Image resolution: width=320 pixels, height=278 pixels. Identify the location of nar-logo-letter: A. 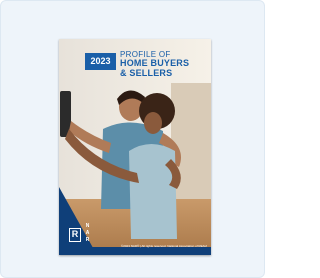
(87, 233).